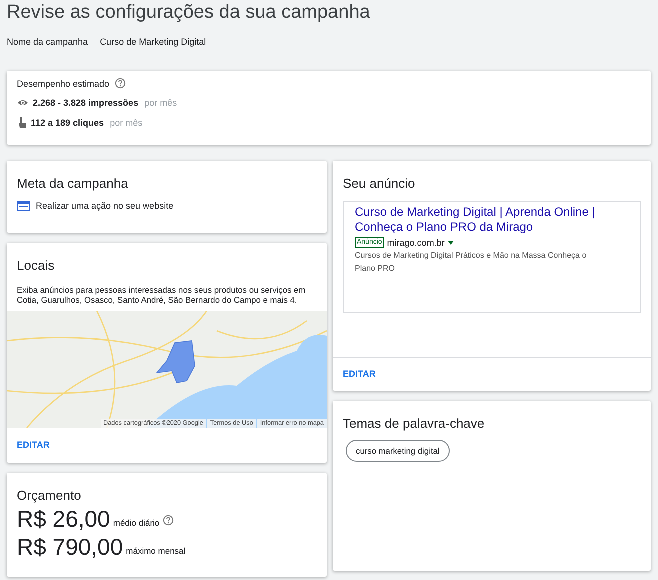  Describe the element at coordinates (47, 43) in the screenshot. I see `field-label: Nome da campanha` at that location.